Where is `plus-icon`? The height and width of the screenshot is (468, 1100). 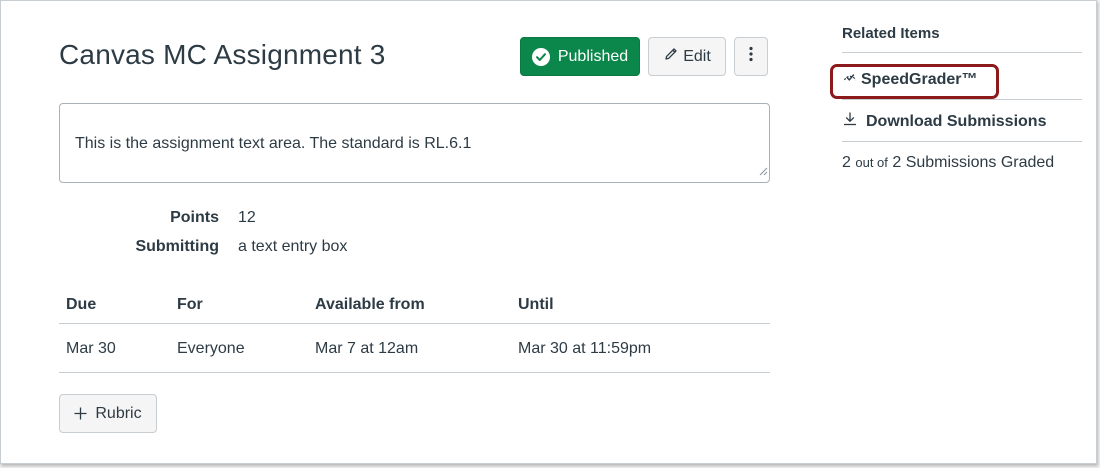 plus-icon is located at coordinates (80, 414).